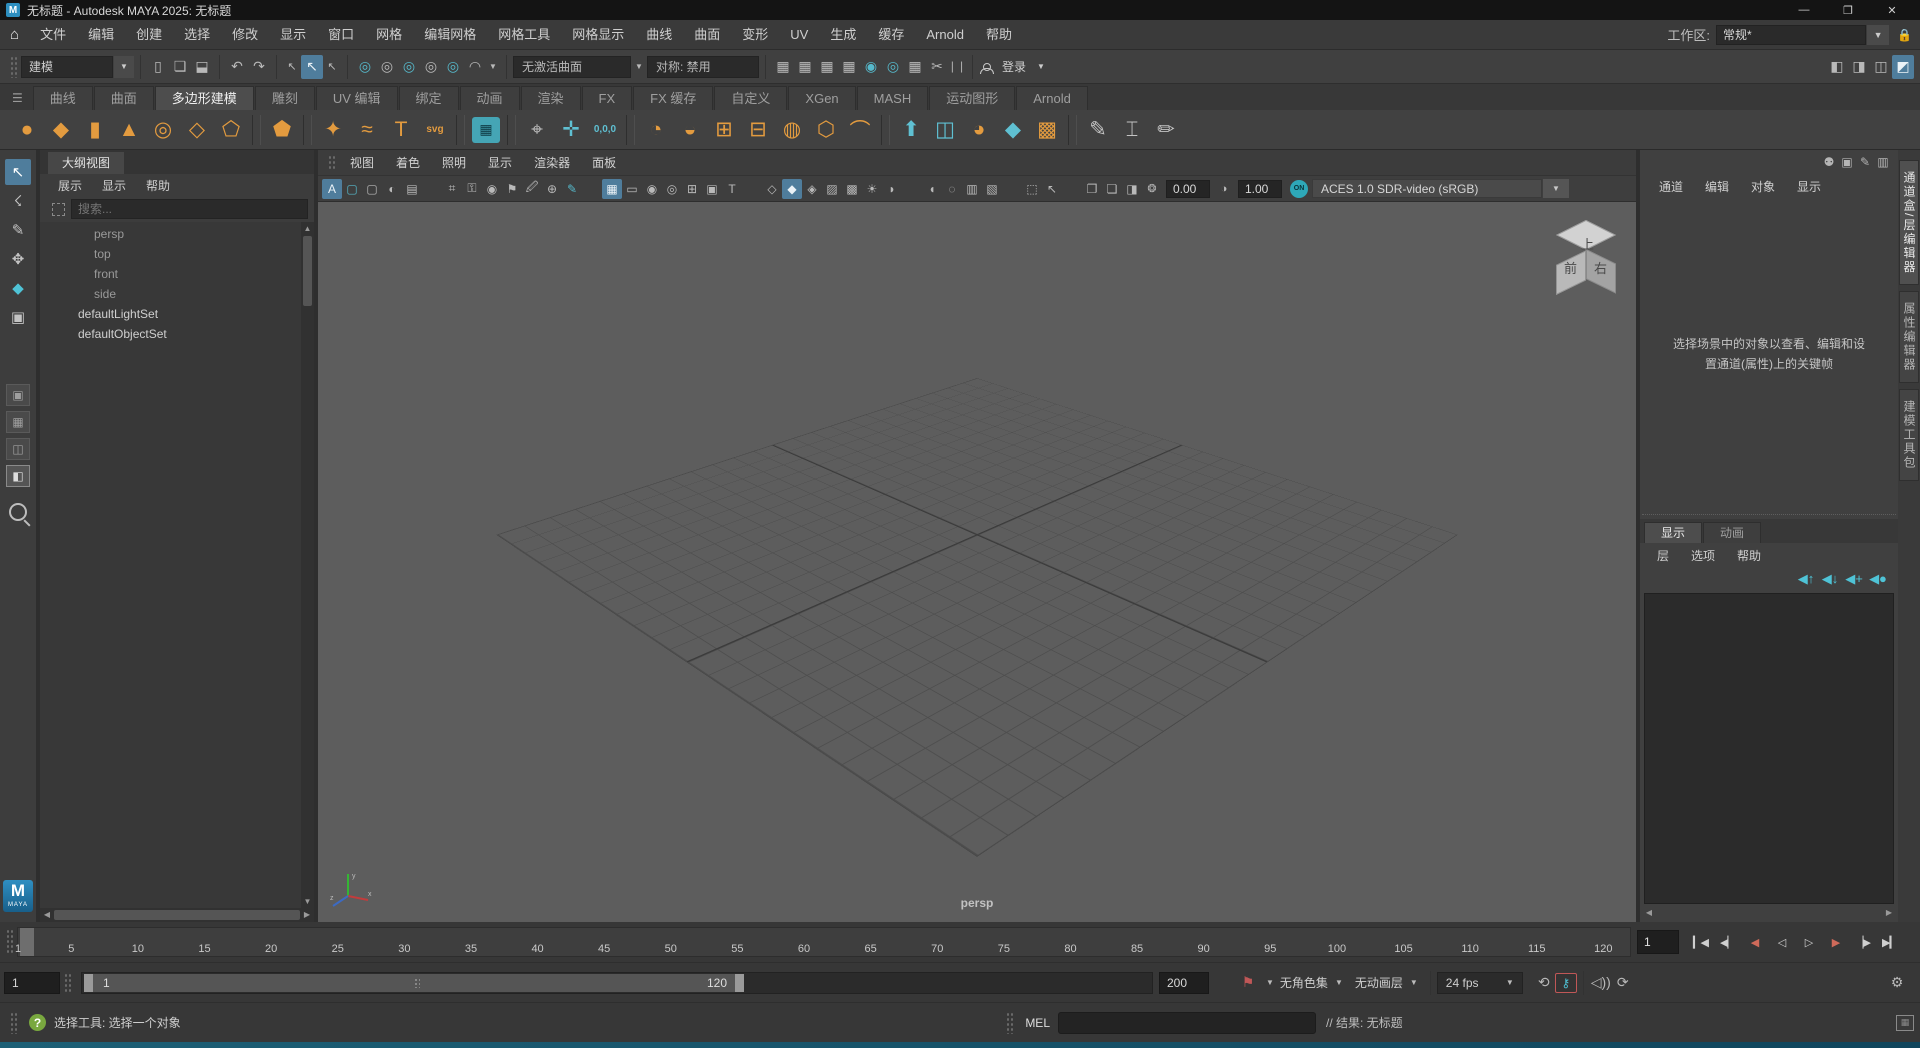 The width and height of the screenshot is (1920, 1048). I want to click on sidebar-vertical-tab: 通道盒/层编辑器, so click(1909, 223).